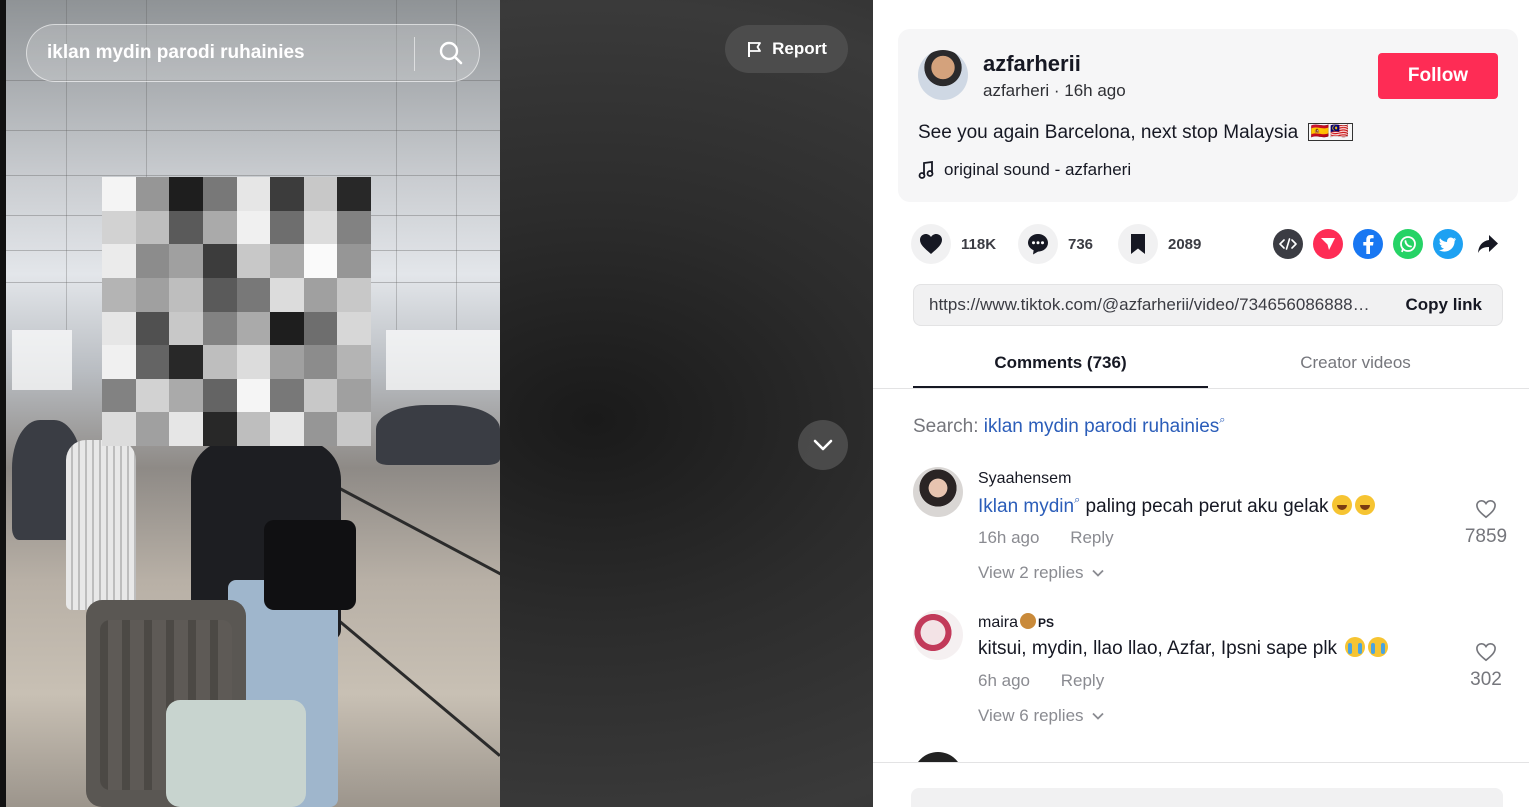 This screenshot has width=1529, height=807. What do you see at coordinates (1009, 537) in the screenshot?
I see `comment-time: 16h ago` at bounding box center [1009, 537].